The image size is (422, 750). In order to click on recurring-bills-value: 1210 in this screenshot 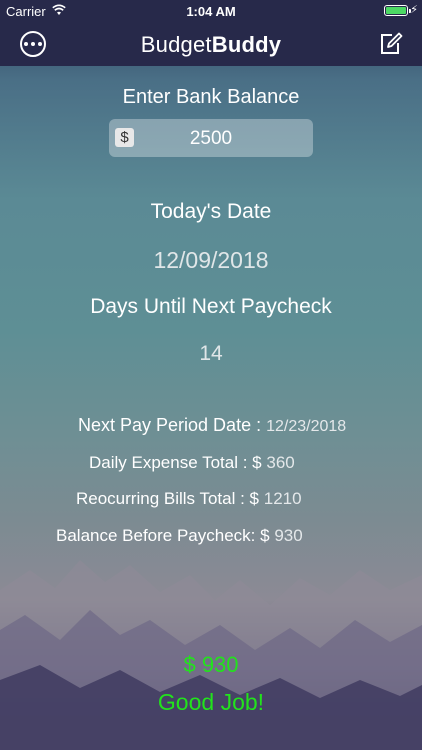, I will do `click(282, 498)`.